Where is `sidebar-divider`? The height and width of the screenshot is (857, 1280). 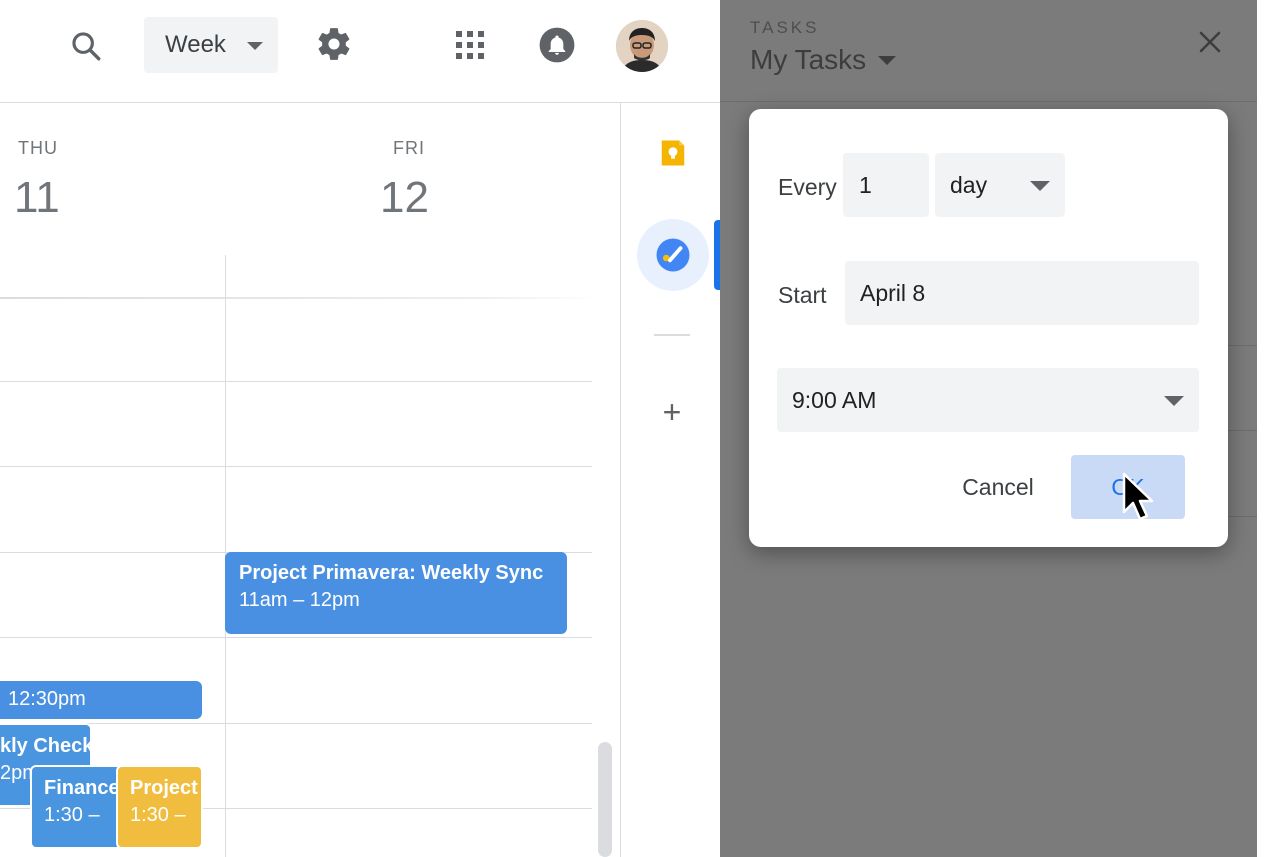 sidebar-divider is located at coordinates (620, 480).